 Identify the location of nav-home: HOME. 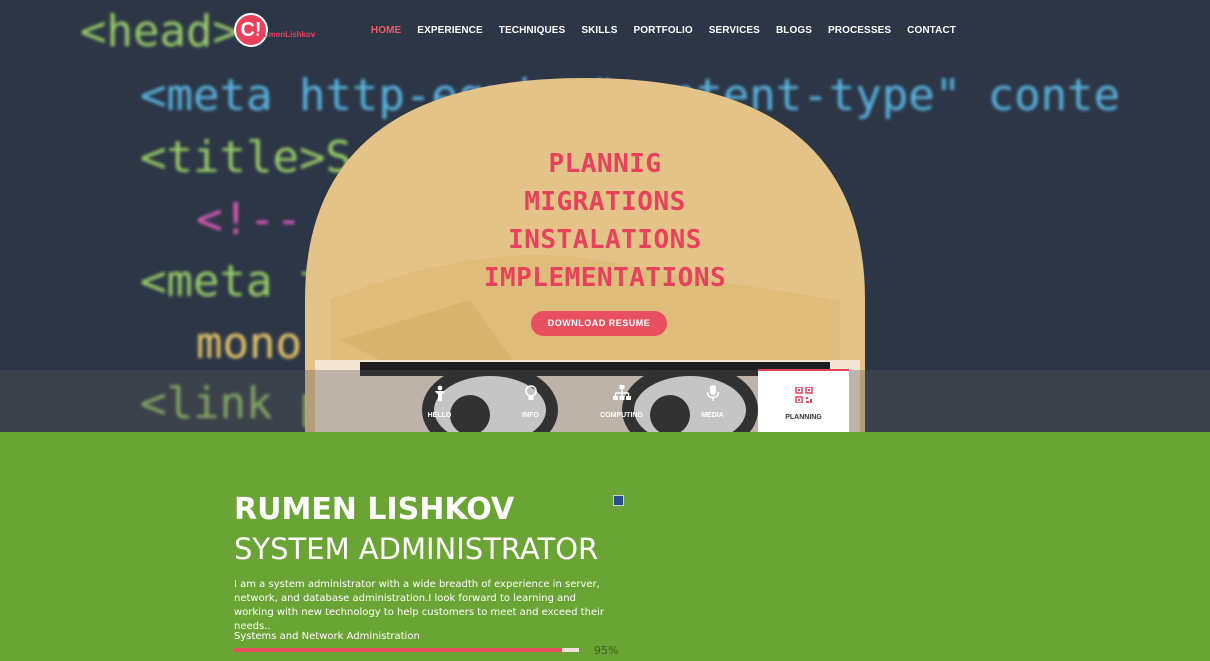
(386, 30).